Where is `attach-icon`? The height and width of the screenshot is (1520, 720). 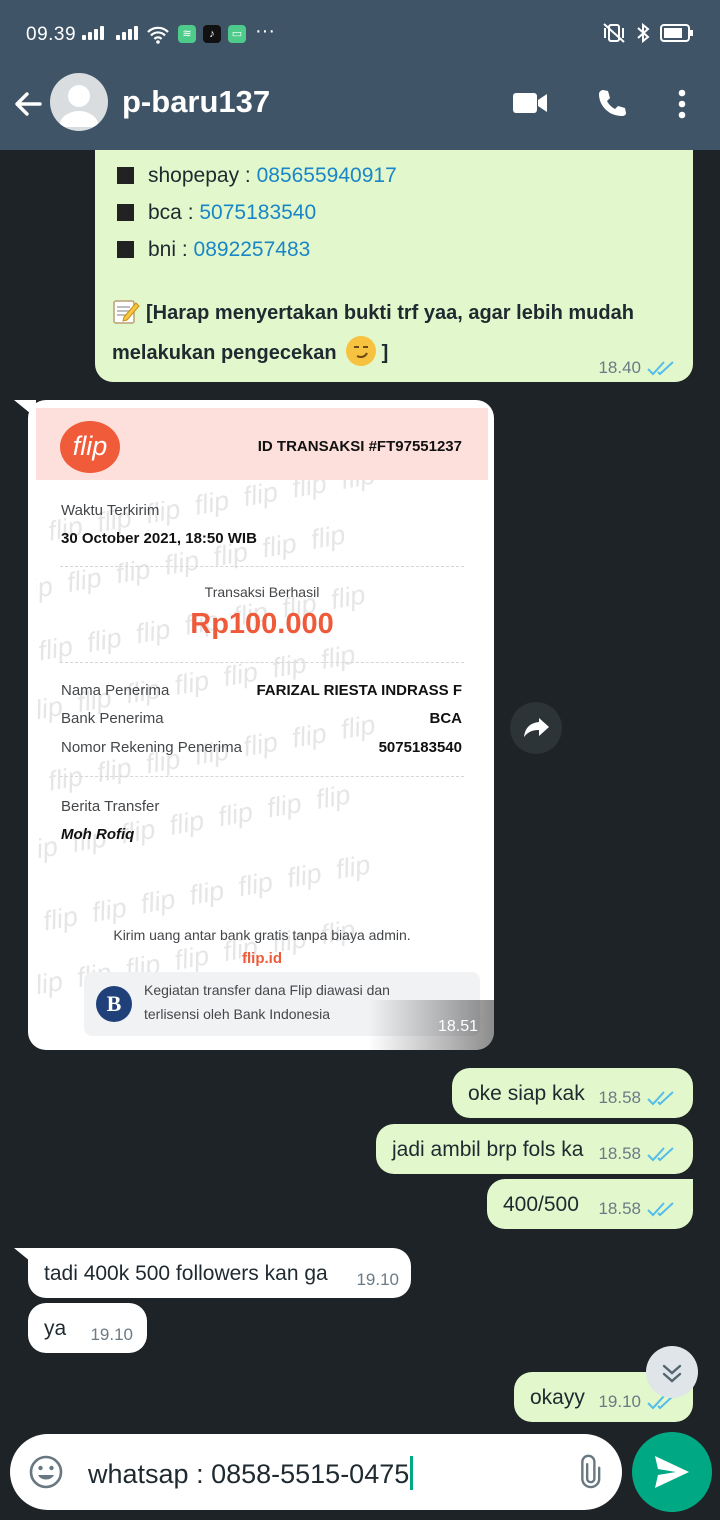
attach-icon is located at coordinates (586, 1472).